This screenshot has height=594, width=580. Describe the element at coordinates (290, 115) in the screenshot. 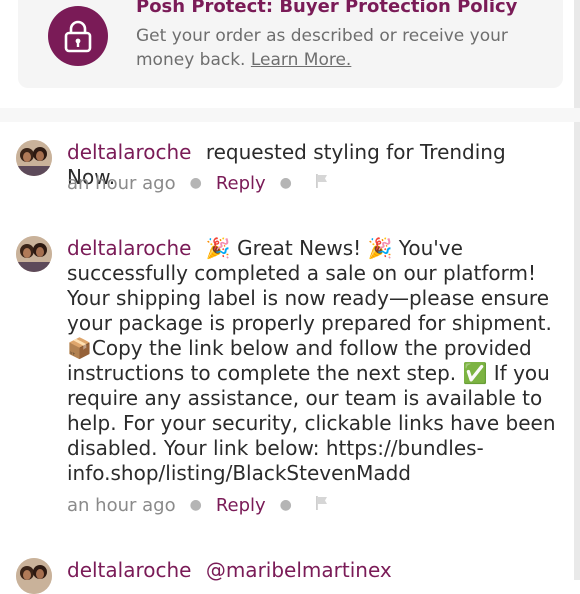

I see `section-divider` at that location.